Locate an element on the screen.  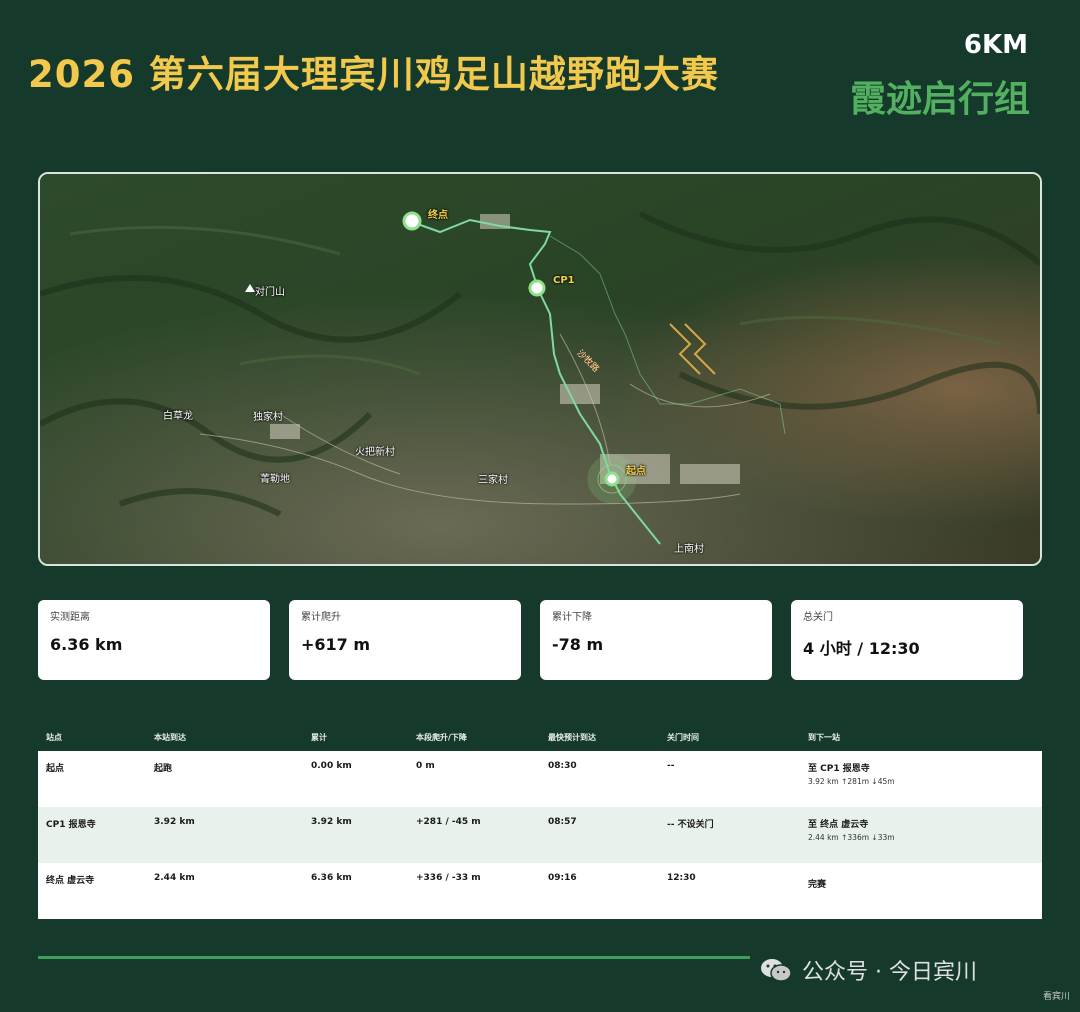
stat-label: 累计下降 is located at coordinates (572, 617).